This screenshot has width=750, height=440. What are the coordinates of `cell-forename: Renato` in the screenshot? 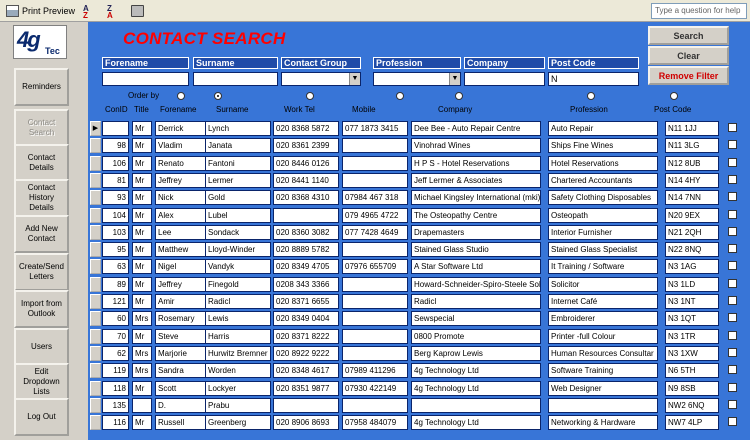 It's located at (182, 163).